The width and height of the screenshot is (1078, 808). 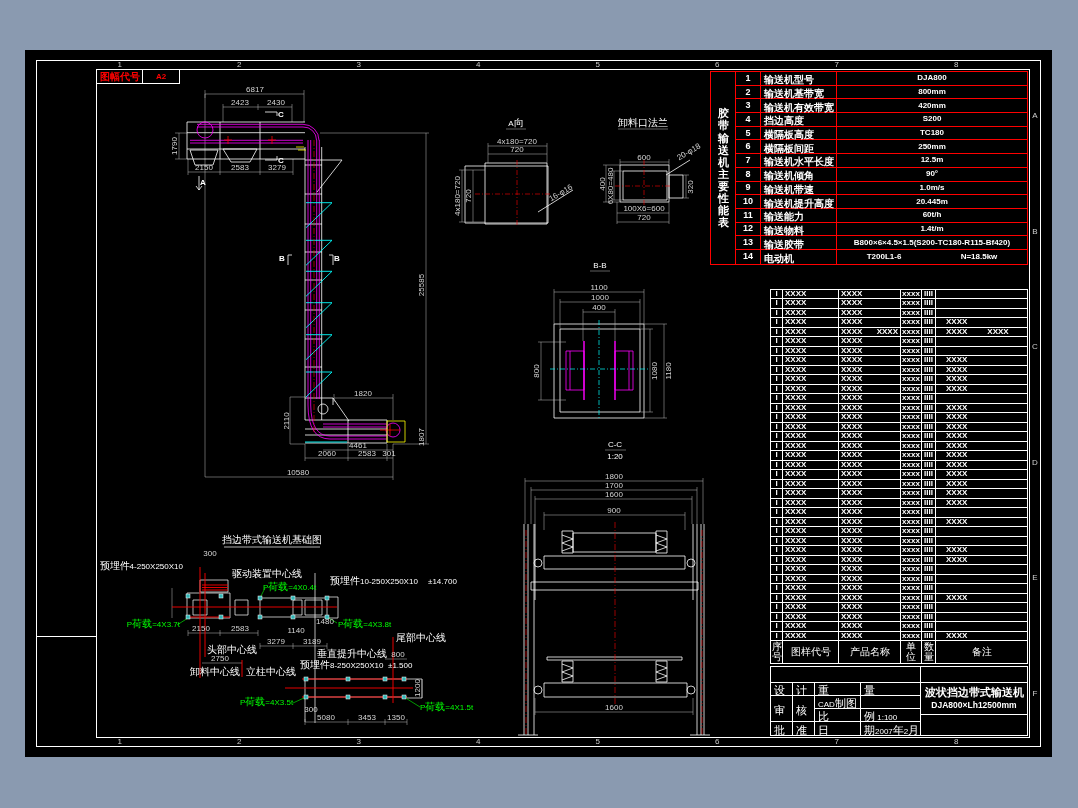 What do you see at coordinates (220, 658) in the screenshot?
I see `dimension-label: 2750` at bounding box center [220, 658].